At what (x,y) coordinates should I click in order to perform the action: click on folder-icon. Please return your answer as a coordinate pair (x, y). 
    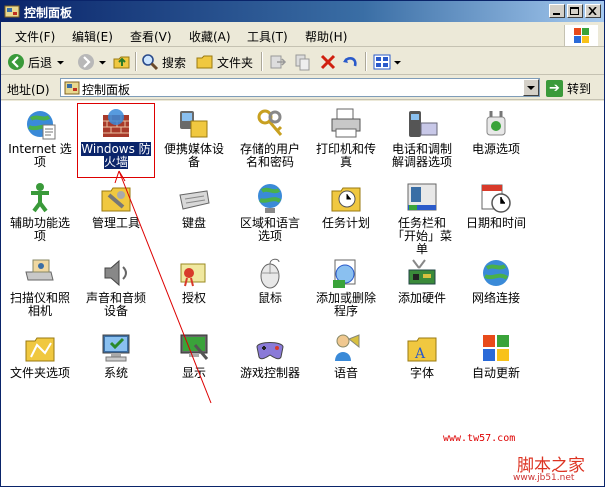
    Looking at the image, I should click on (204, 62).